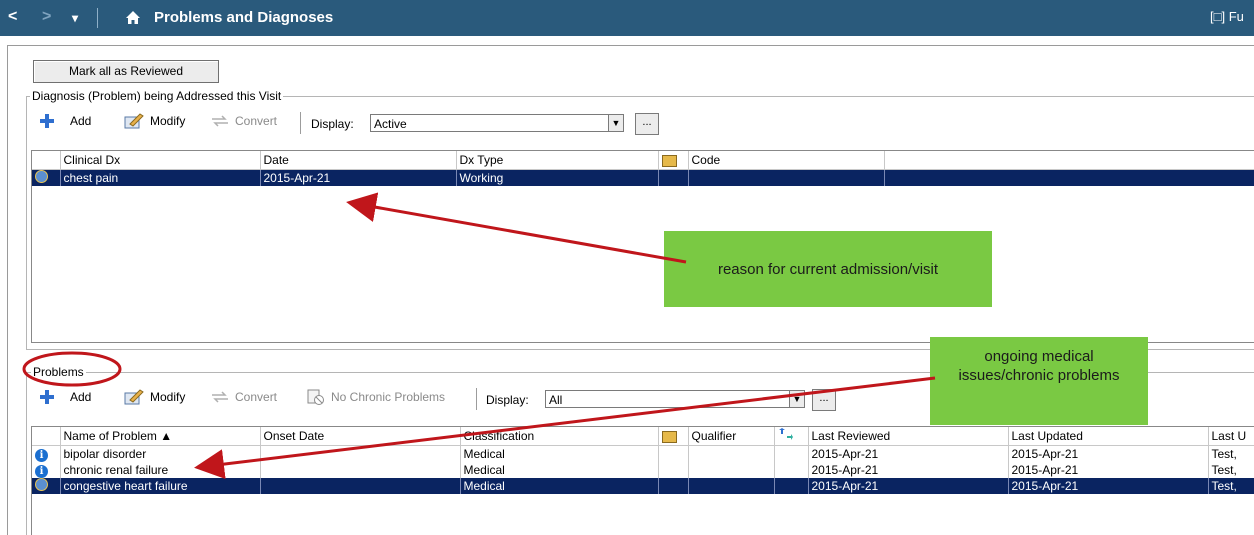 The width and height of the screenshot is (1254, 535). Describe the element at coordinates (72, 369) in the screenshot. I see `problems-circle-annotation` at that location.